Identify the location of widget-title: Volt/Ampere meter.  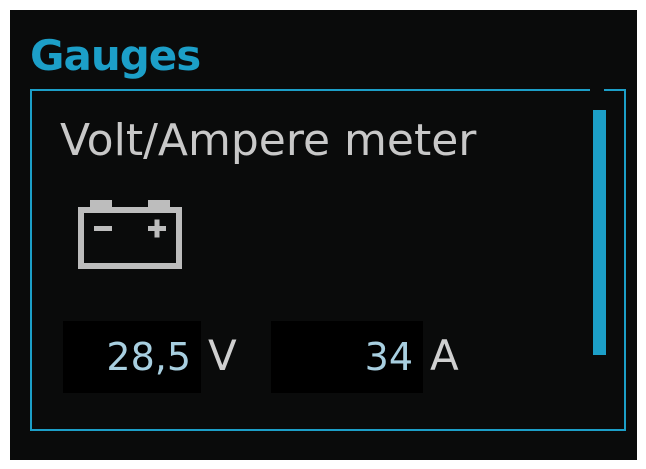
(268, 140).